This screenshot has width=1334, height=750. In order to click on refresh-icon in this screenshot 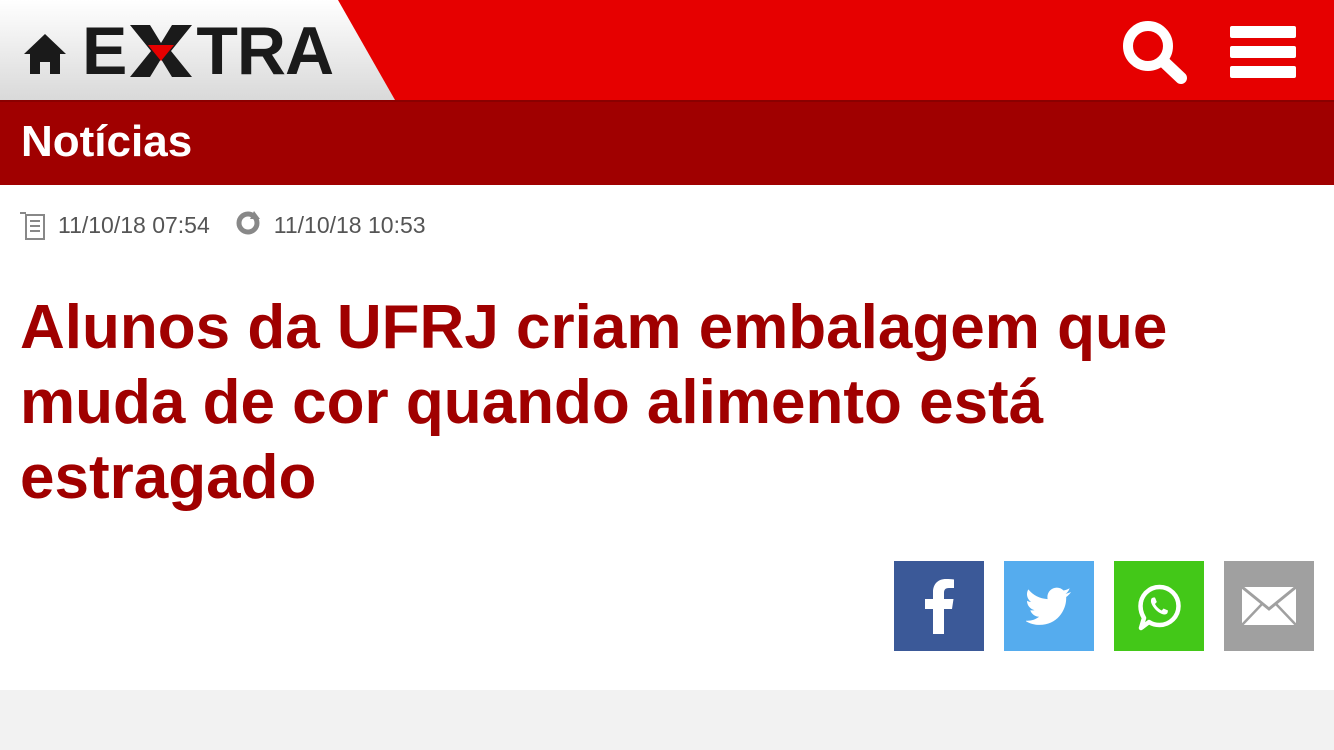, I will do `click(248, 223)`.